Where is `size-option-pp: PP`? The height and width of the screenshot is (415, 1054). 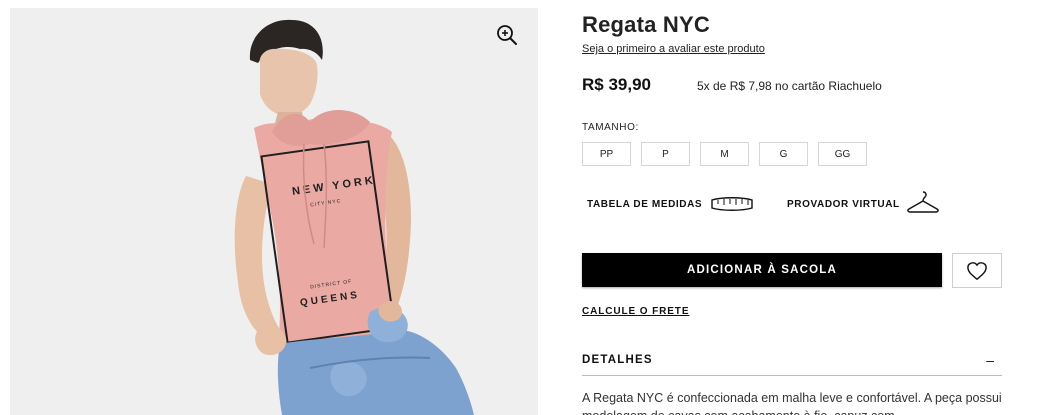
size-option-pp: PP is located at coordinates (606, 154).